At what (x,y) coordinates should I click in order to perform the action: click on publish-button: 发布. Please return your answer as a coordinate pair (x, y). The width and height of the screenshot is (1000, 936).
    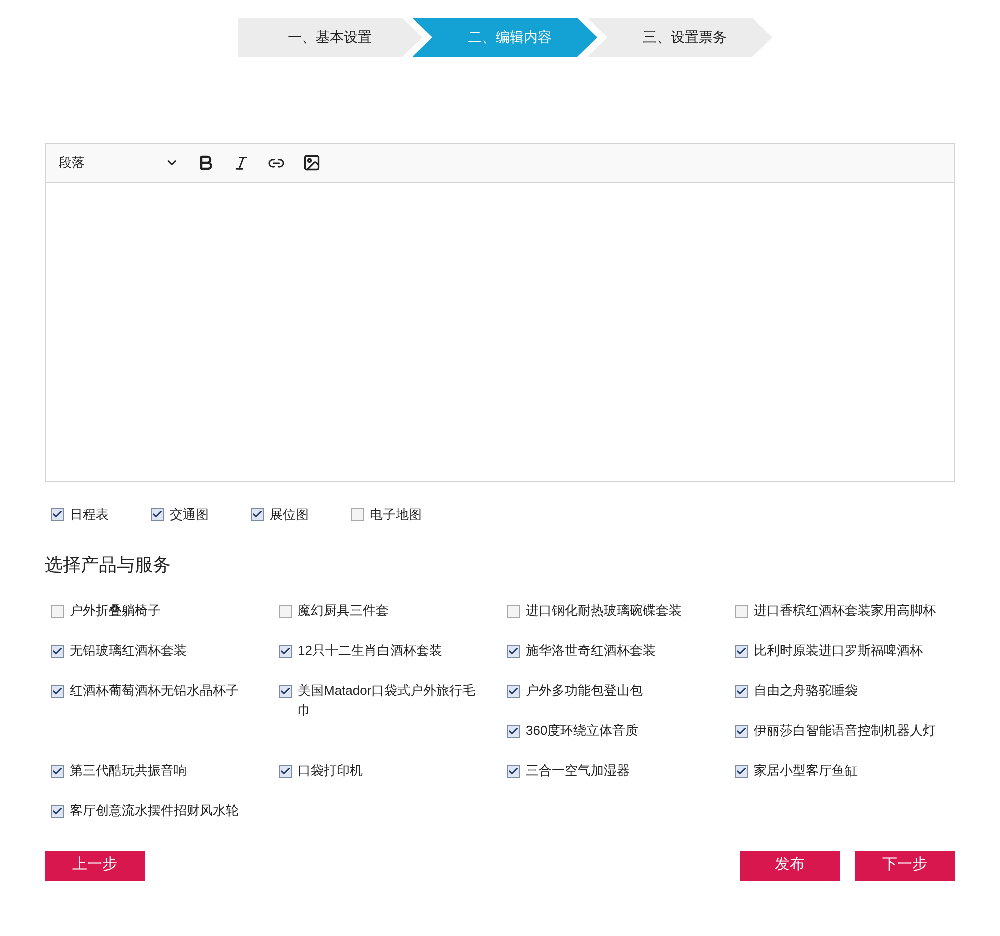
    Looking at the image, I should click on (790, 865).